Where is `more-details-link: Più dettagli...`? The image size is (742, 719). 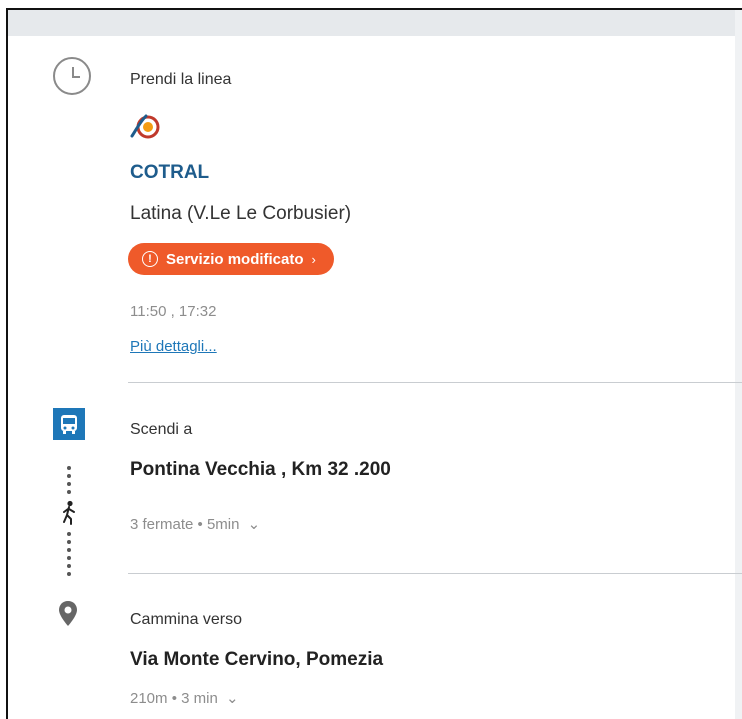
more-details-link: Più dettagli... is located at coordinates (173, 346).